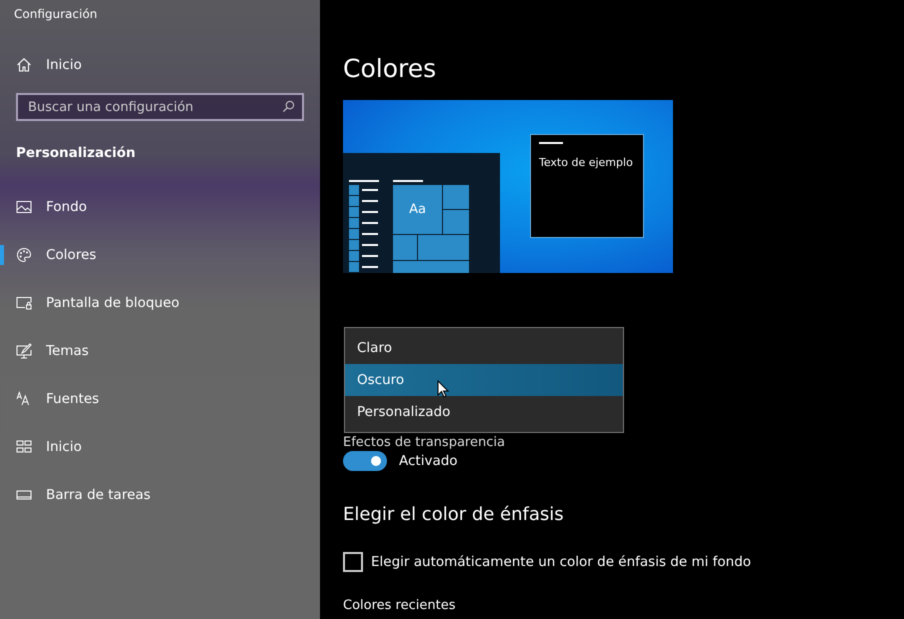  What do you see at coordinates (160, 107) in the screenshot?
I see `search-field: Buscar una configuración` at bounding box center [160, 107].